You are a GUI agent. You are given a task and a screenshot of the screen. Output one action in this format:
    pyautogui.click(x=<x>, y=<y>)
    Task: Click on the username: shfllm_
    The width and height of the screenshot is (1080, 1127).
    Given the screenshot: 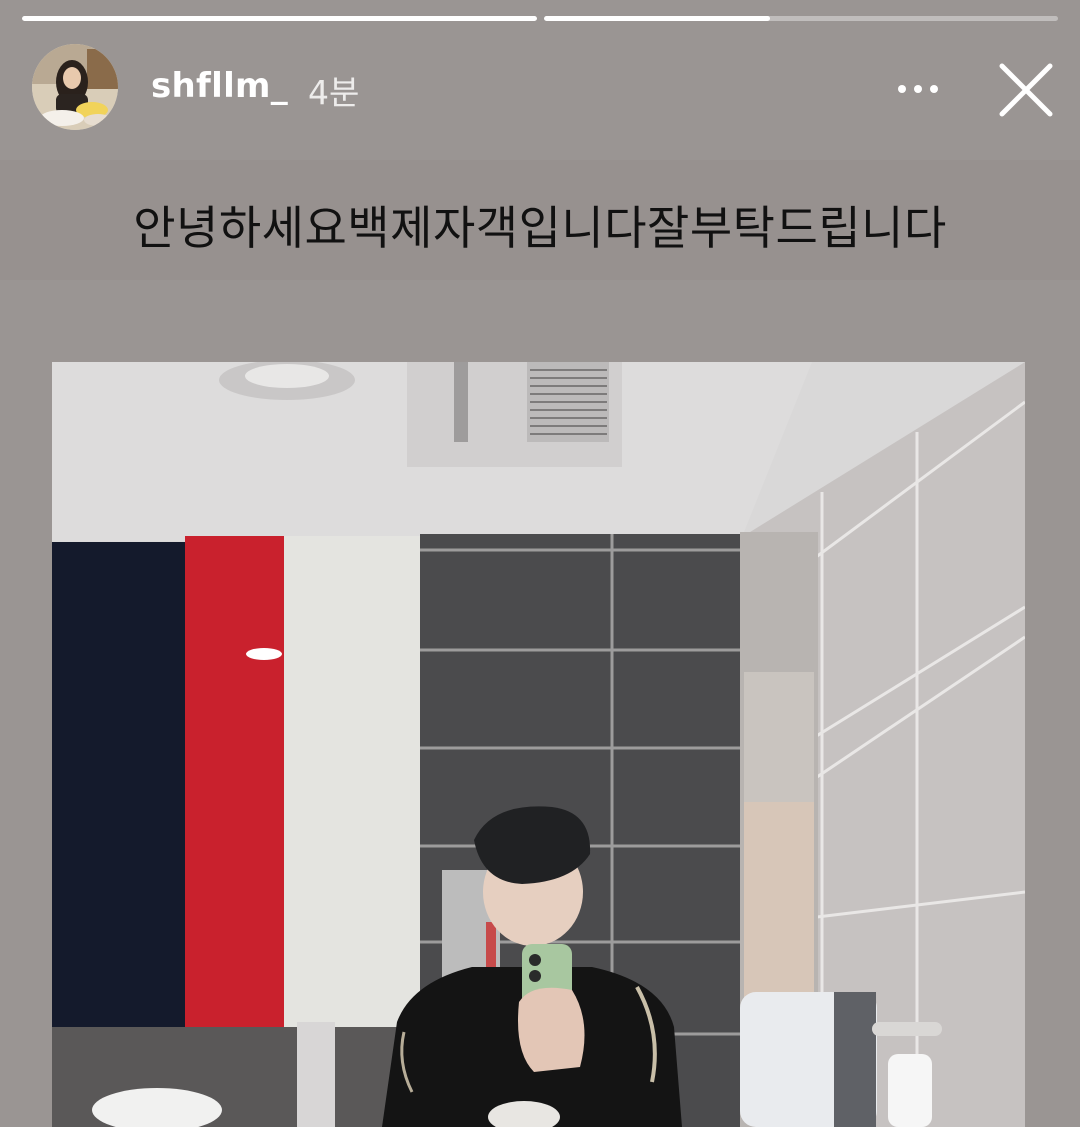 What is the action you would take?
    pyautogui.click(x=219, y=86)
    